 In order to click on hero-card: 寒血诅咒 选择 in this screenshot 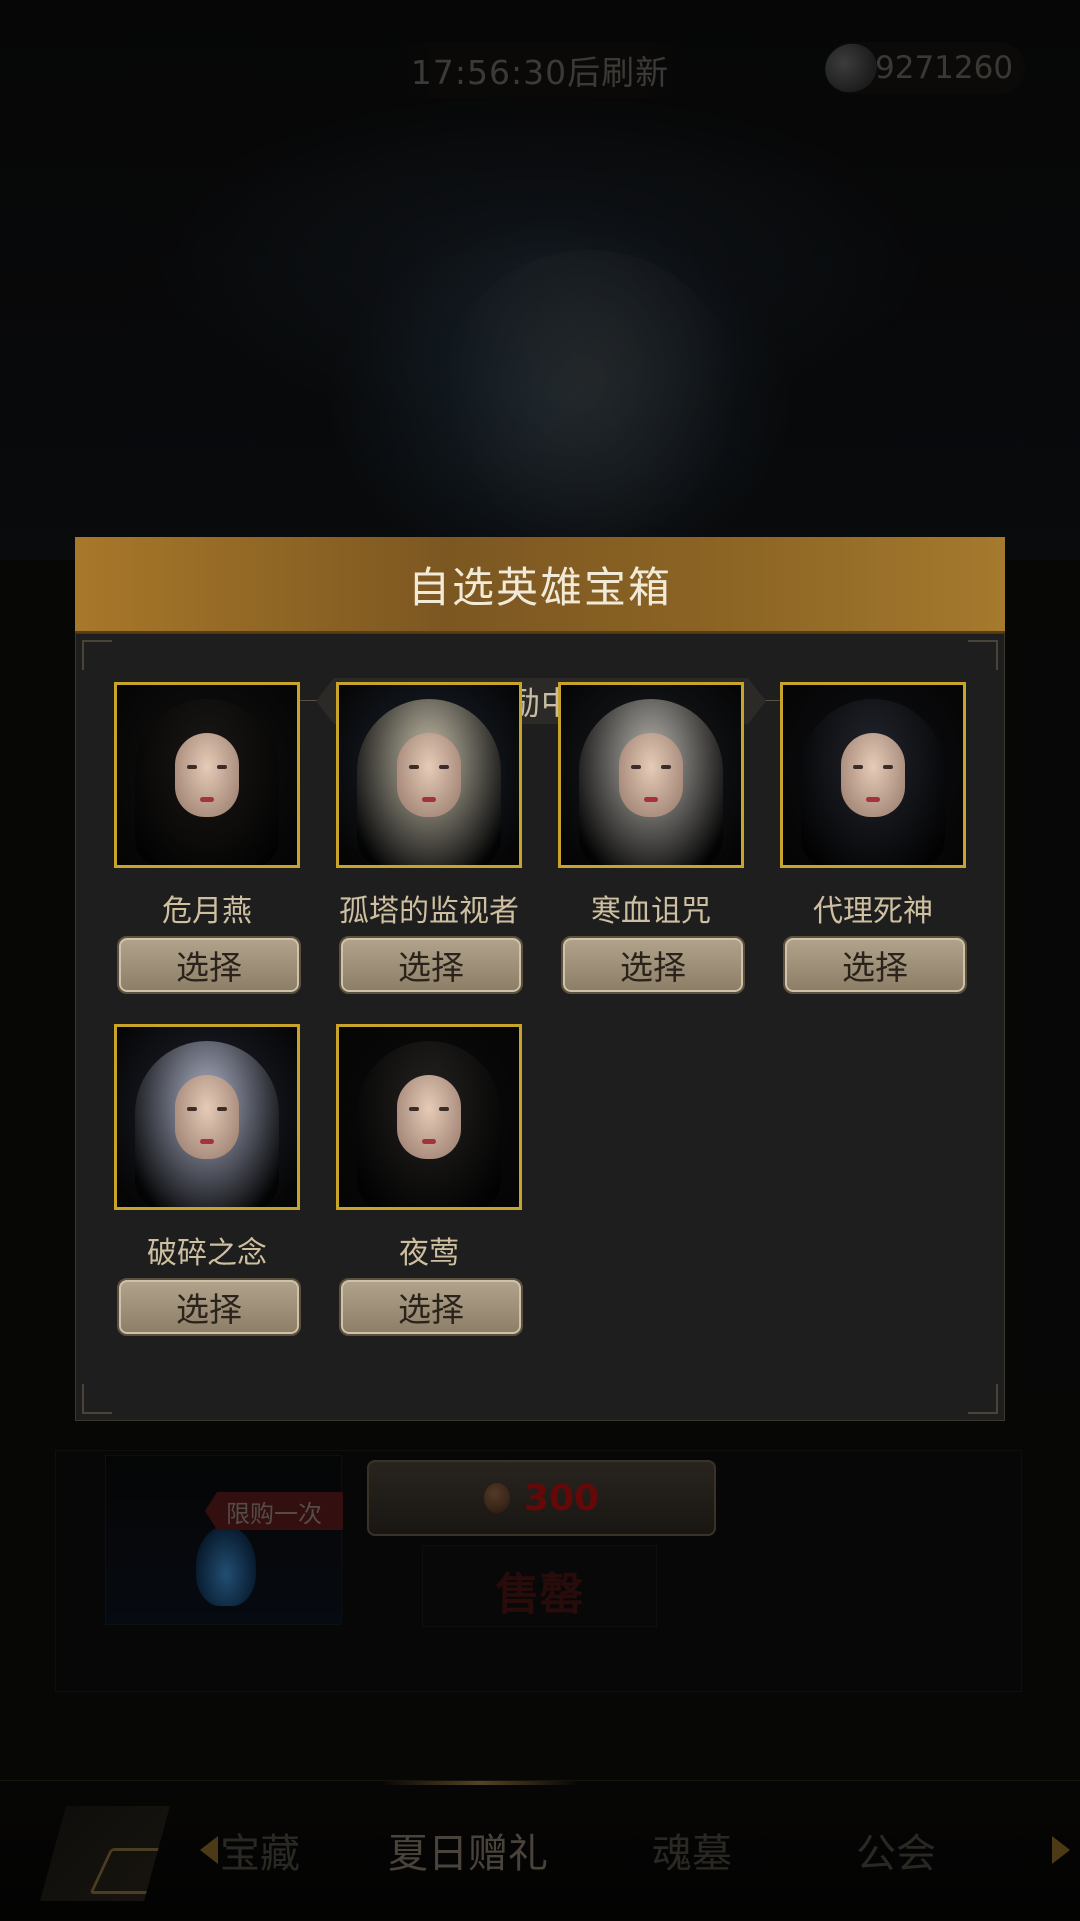, I will do `click(651, 838)`.